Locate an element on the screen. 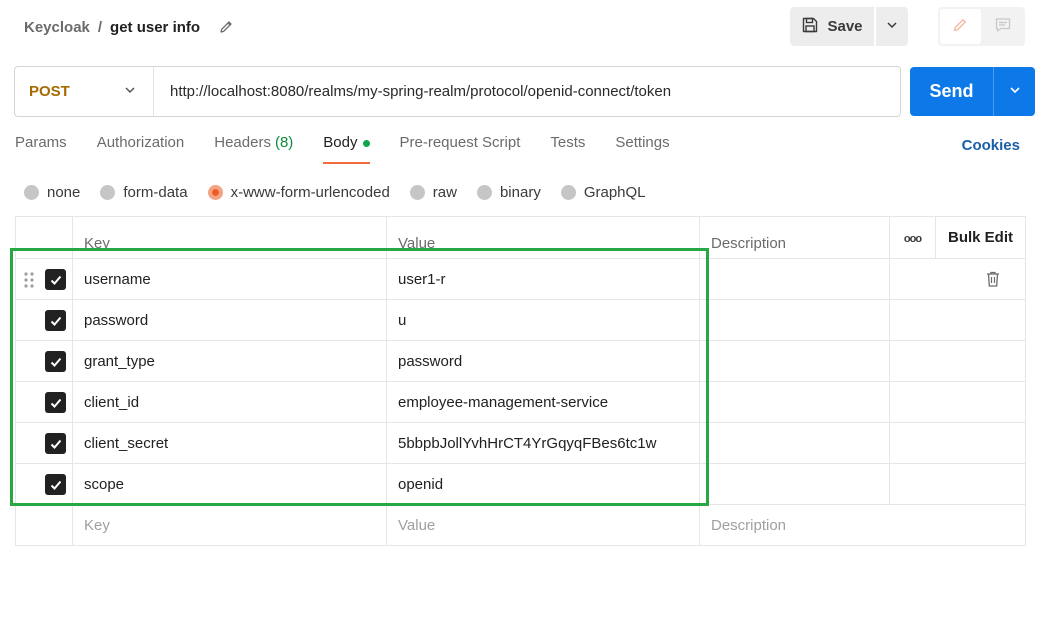  radio-label: form-data is located at coordinates (155, 192).